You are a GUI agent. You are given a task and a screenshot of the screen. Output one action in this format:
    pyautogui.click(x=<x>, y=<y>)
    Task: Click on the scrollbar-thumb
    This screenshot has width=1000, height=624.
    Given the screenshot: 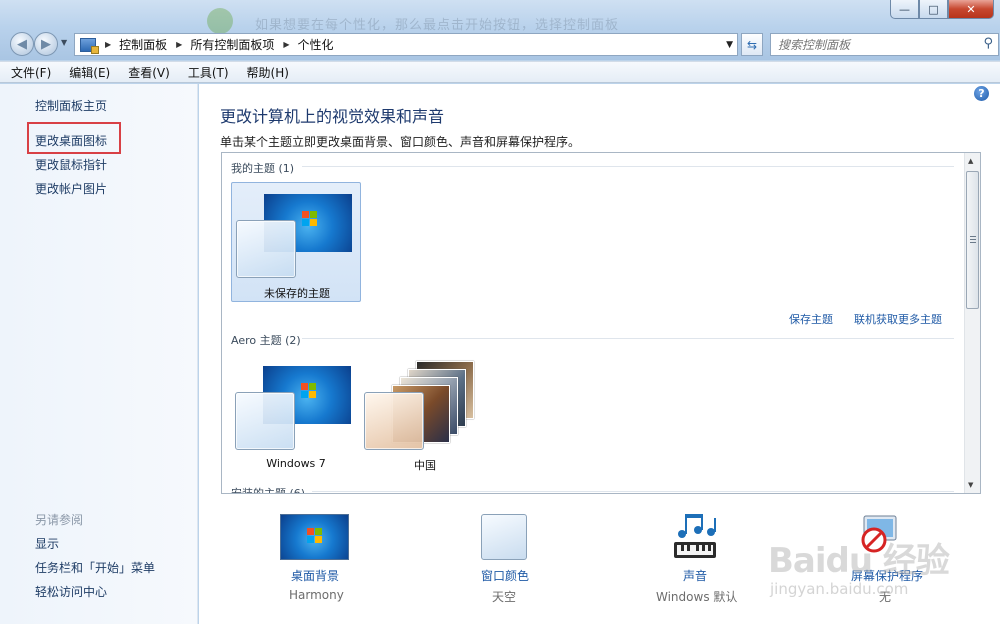 What is the action you would take?
    pyautogui.click(x=972, y=240)
    